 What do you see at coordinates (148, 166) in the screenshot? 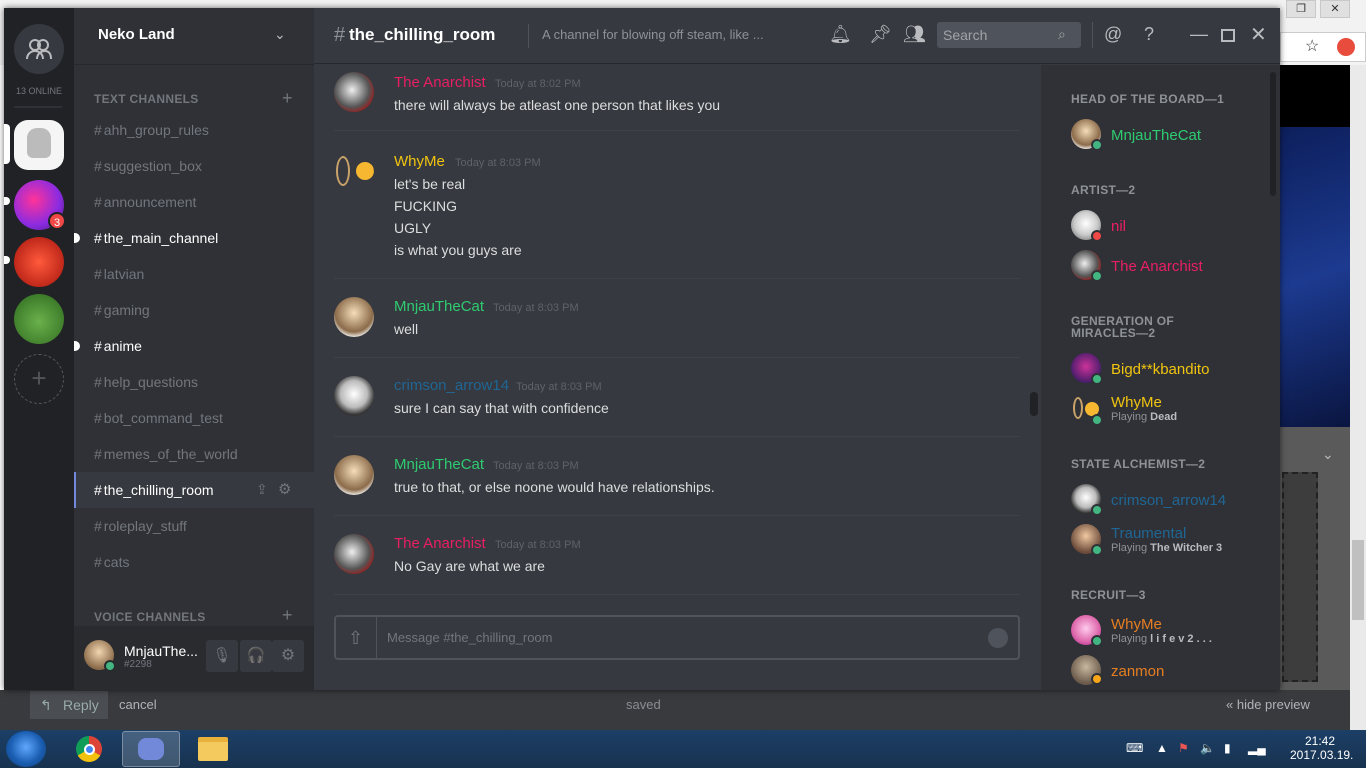
I see `channel-suggestion-box: # suggestion_box` at bounding box center [148, 166].